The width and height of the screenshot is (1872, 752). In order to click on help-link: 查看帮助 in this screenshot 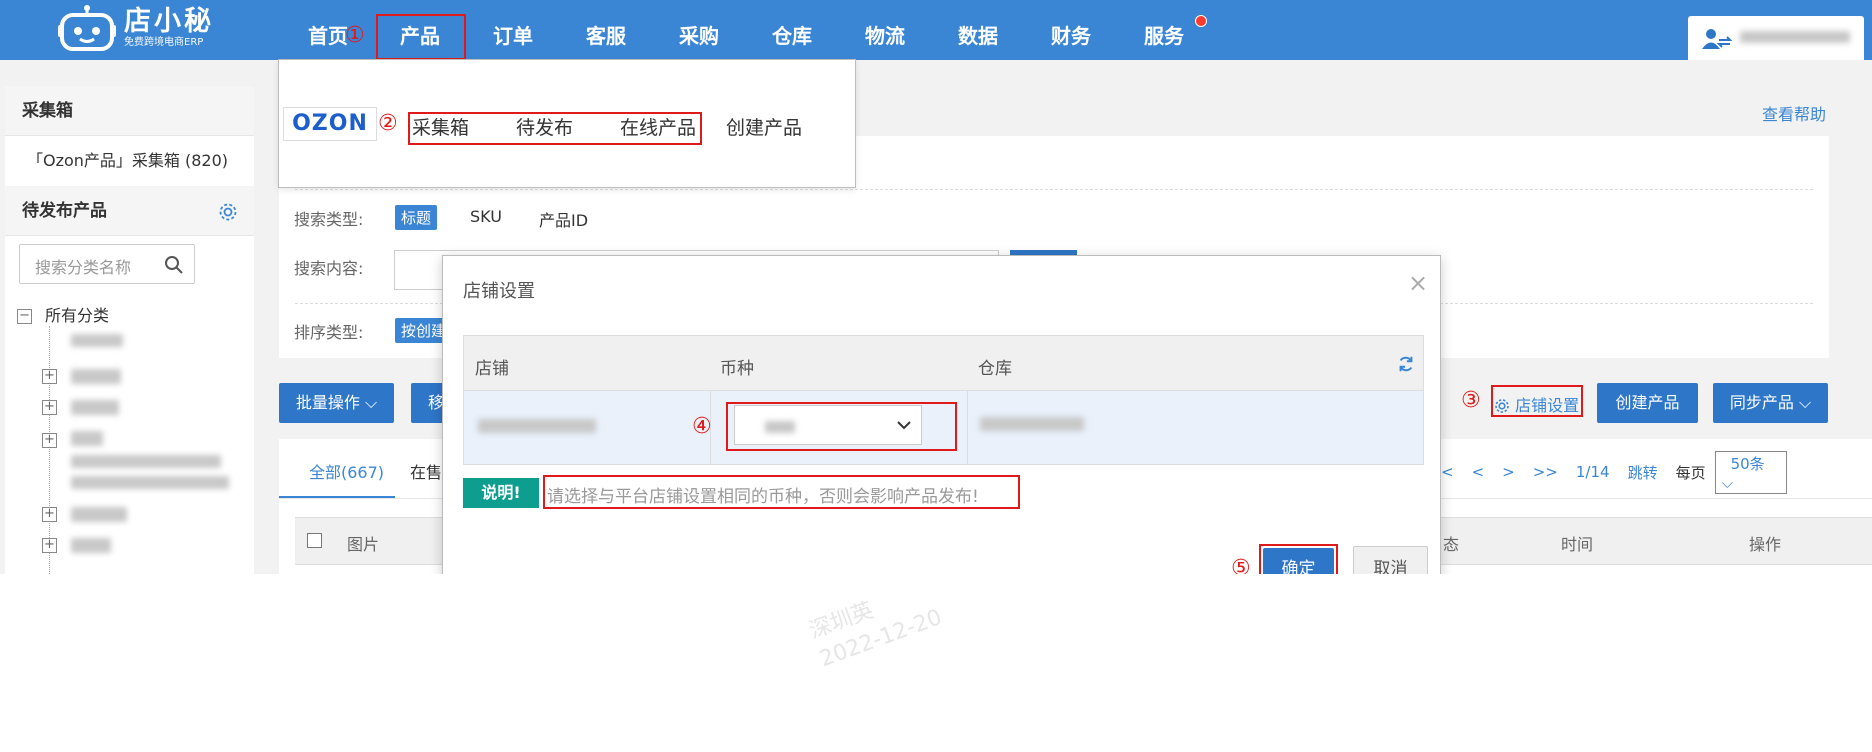, I will do `click(1794, 113)`.